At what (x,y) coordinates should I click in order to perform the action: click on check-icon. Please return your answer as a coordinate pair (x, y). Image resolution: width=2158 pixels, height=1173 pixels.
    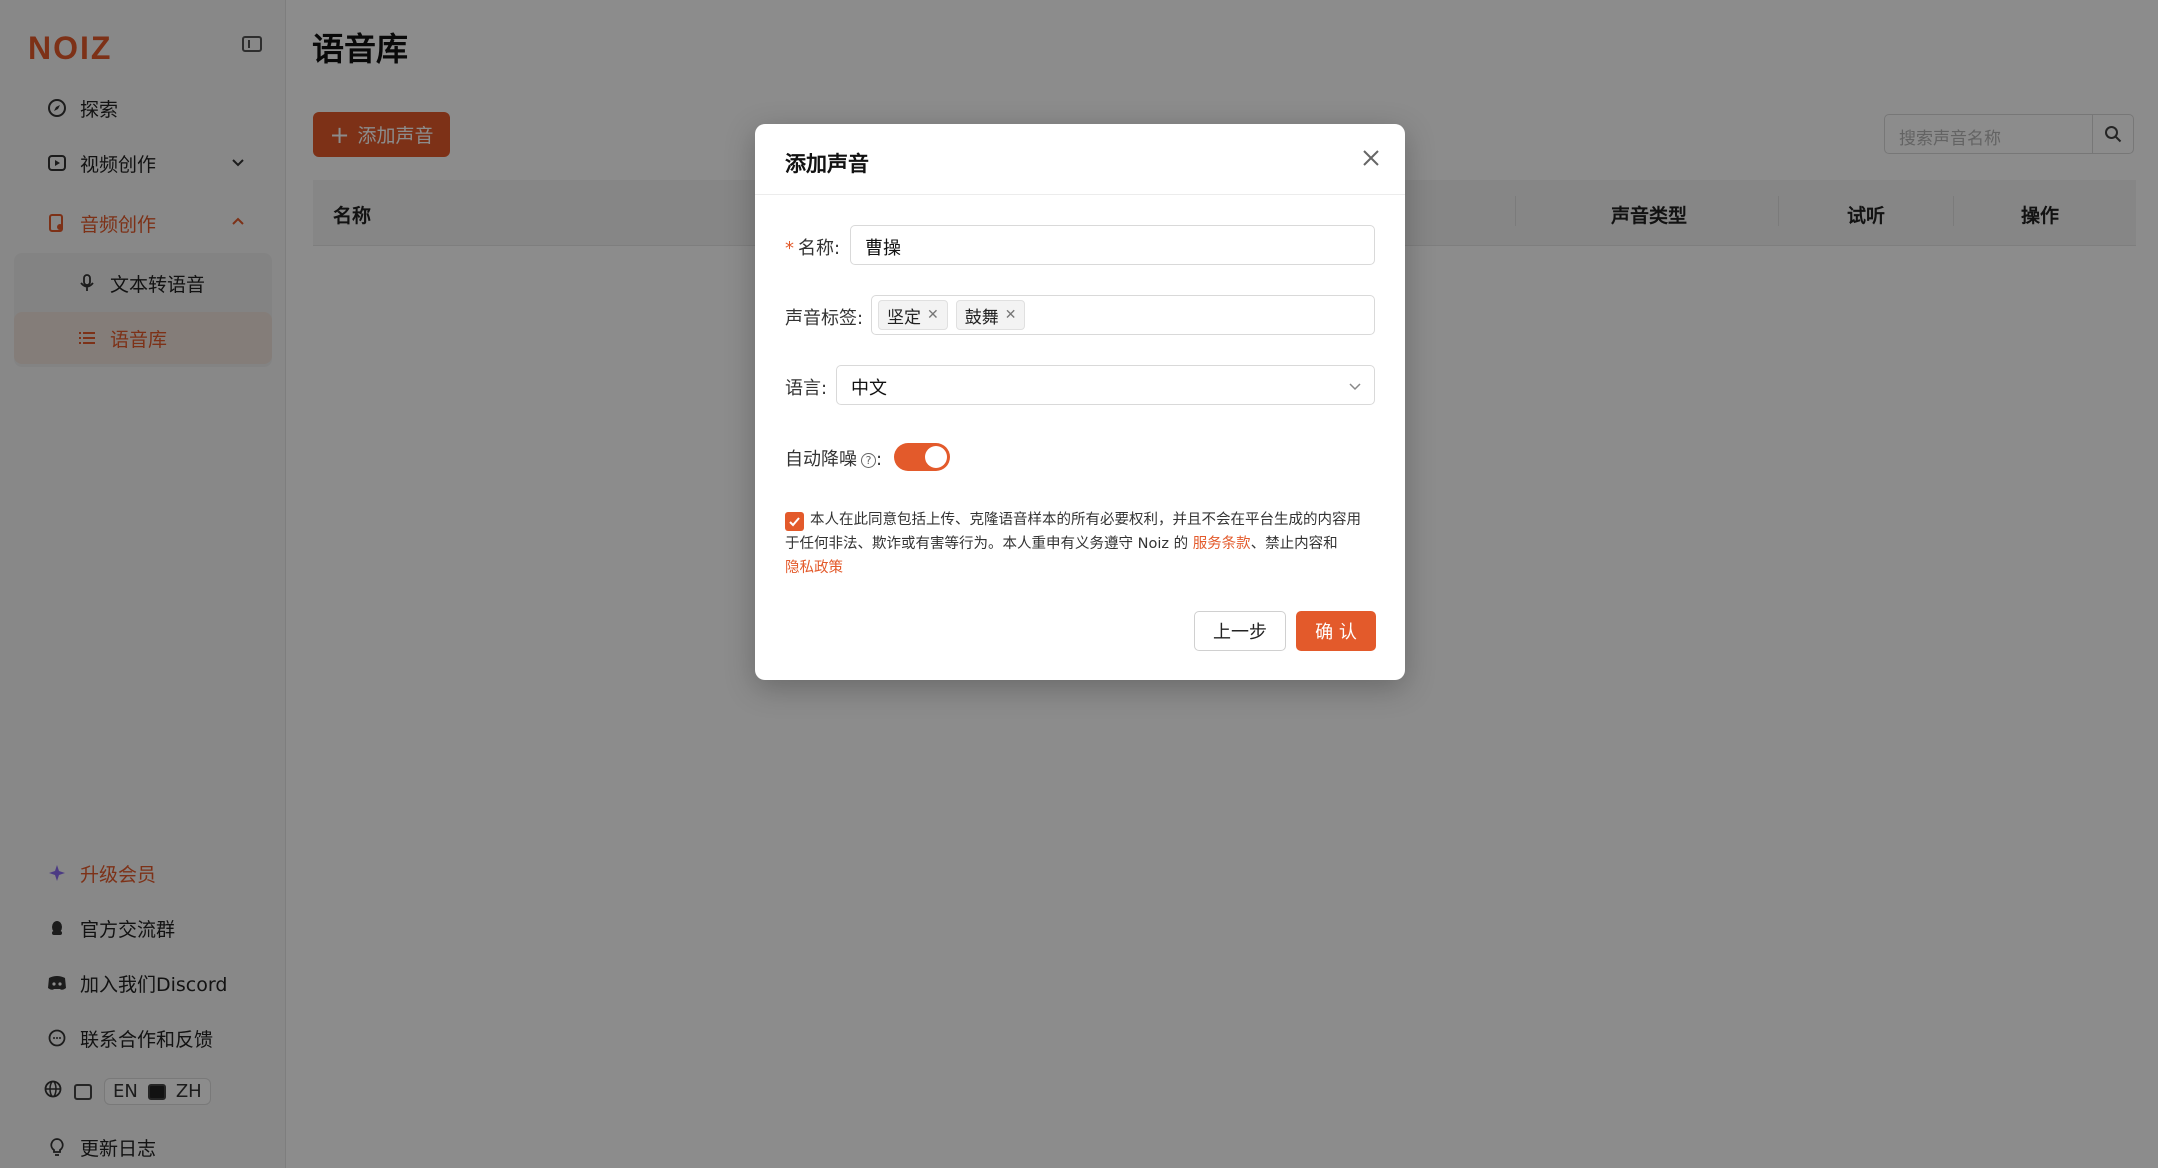
    Looking at the image, I should click on (794, 522).